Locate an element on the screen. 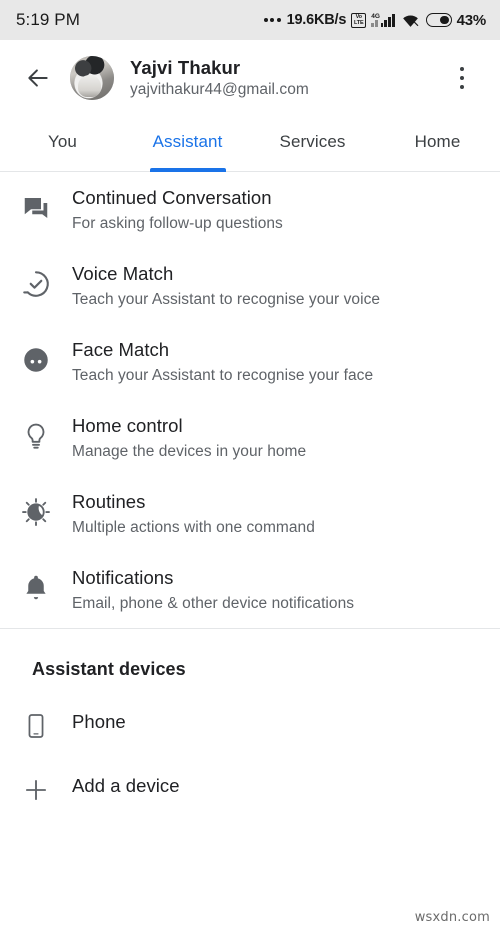 Image resolution: width=500 pixels, height=933 pixels. plus-icon is located at coordinates (36, 786).